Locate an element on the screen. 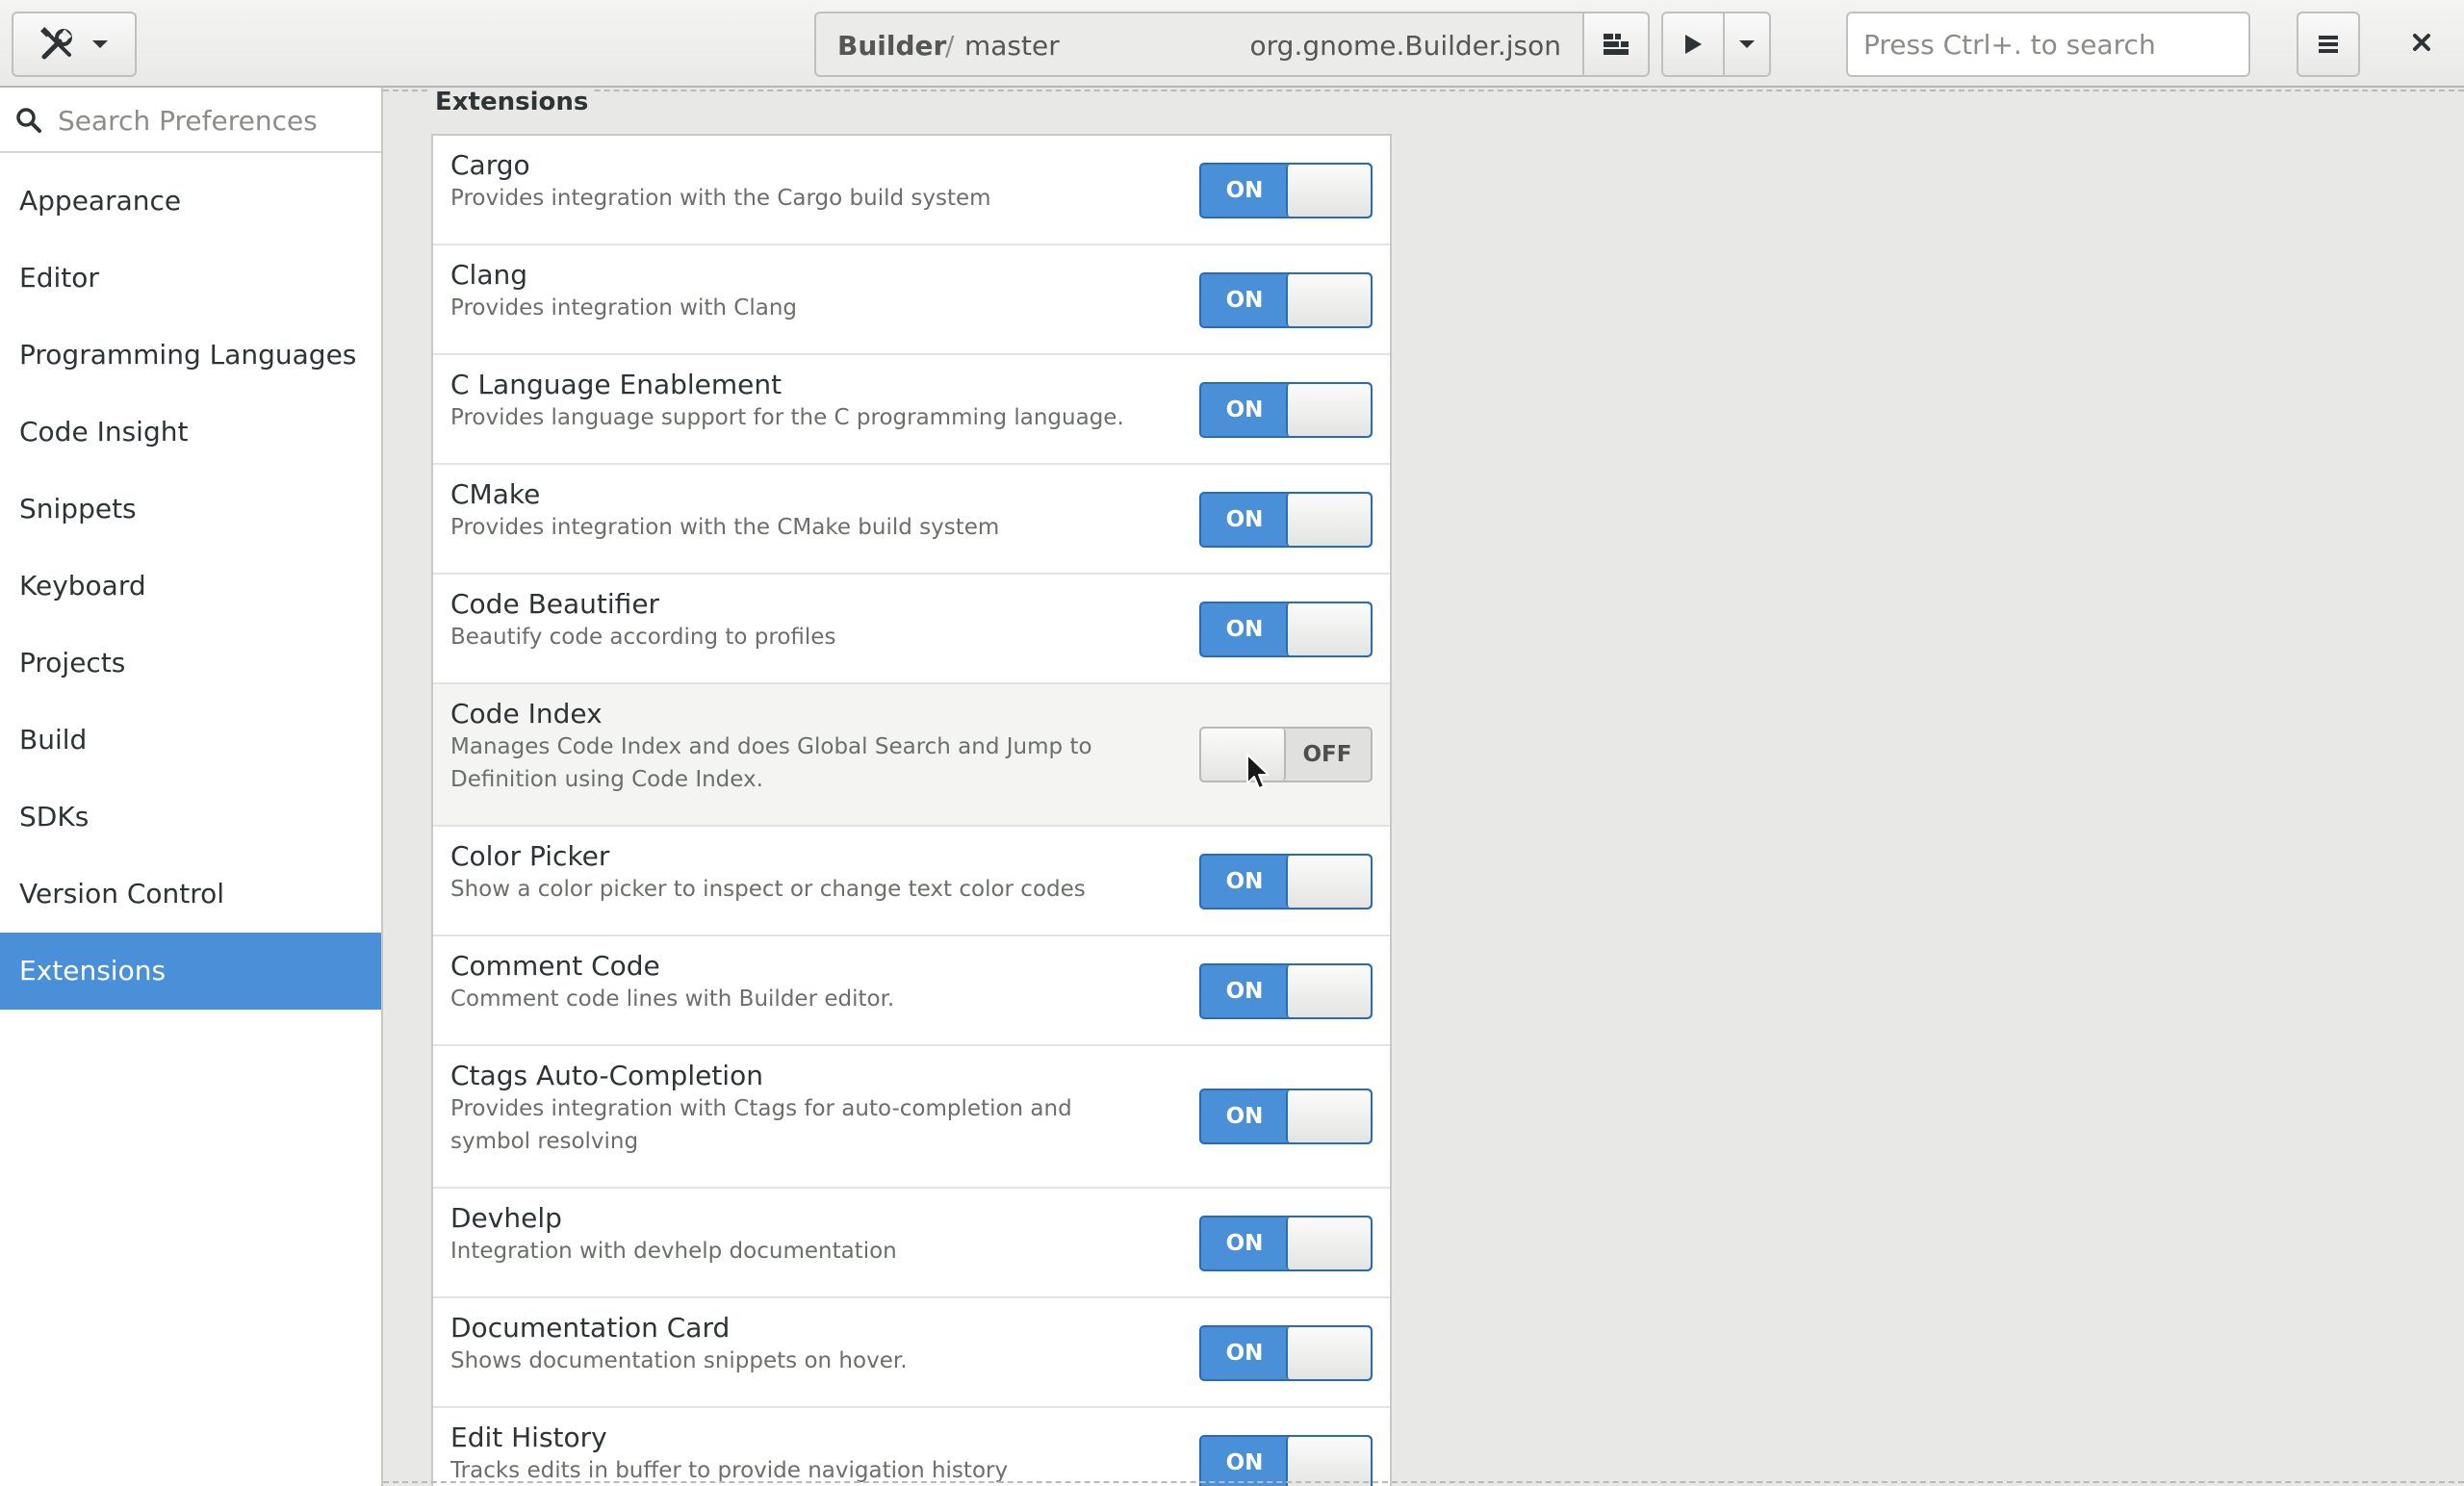 This screenshot has height=1486, width=2464. extension-toggle-comment-code: ON is located at coordinates (1286, 991).